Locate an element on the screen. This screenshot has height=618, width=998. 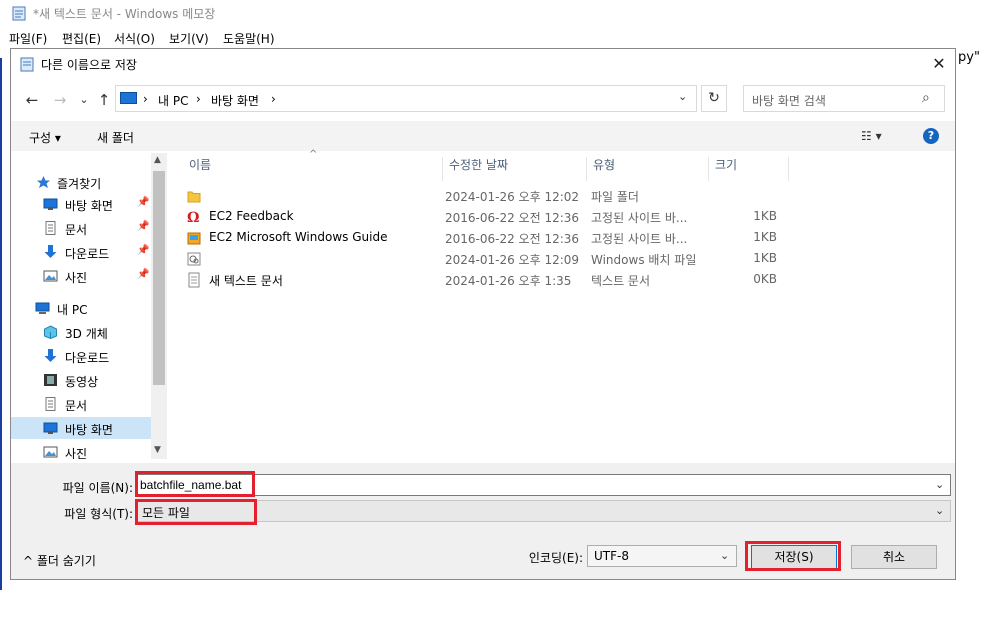
up-button: ↑ is located at coordinates (104, 100).